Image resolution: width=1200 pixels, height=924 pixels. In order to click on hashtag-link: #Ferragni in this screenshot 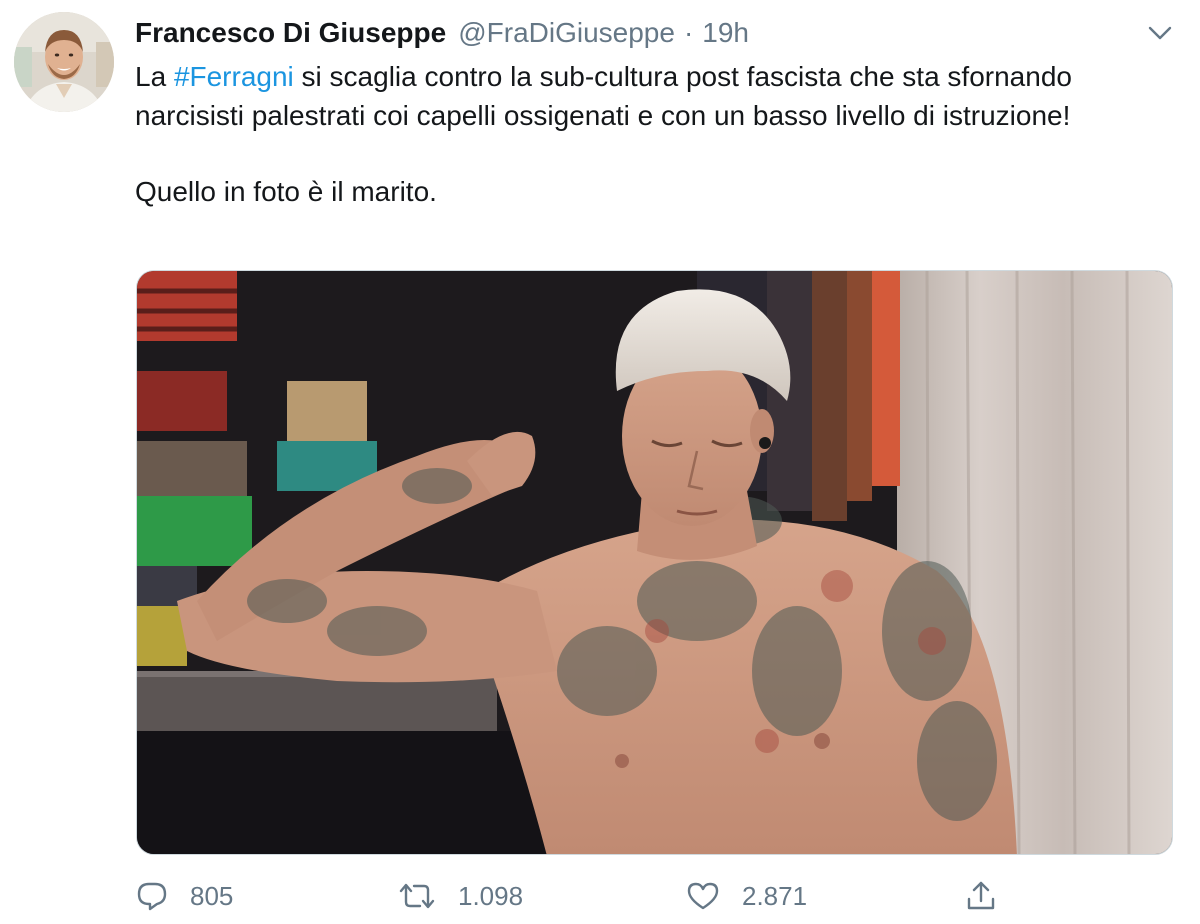, I will do `click(234, 76)`.